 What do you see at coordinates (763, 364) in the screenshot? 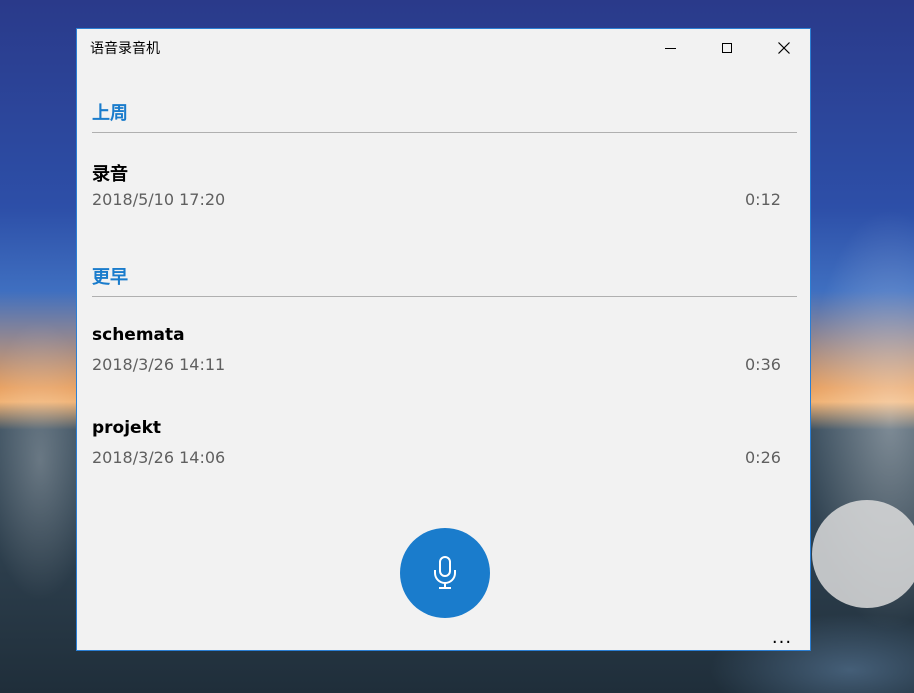
I see `recording-duration: 0:36` at bounding box center [763, 364].